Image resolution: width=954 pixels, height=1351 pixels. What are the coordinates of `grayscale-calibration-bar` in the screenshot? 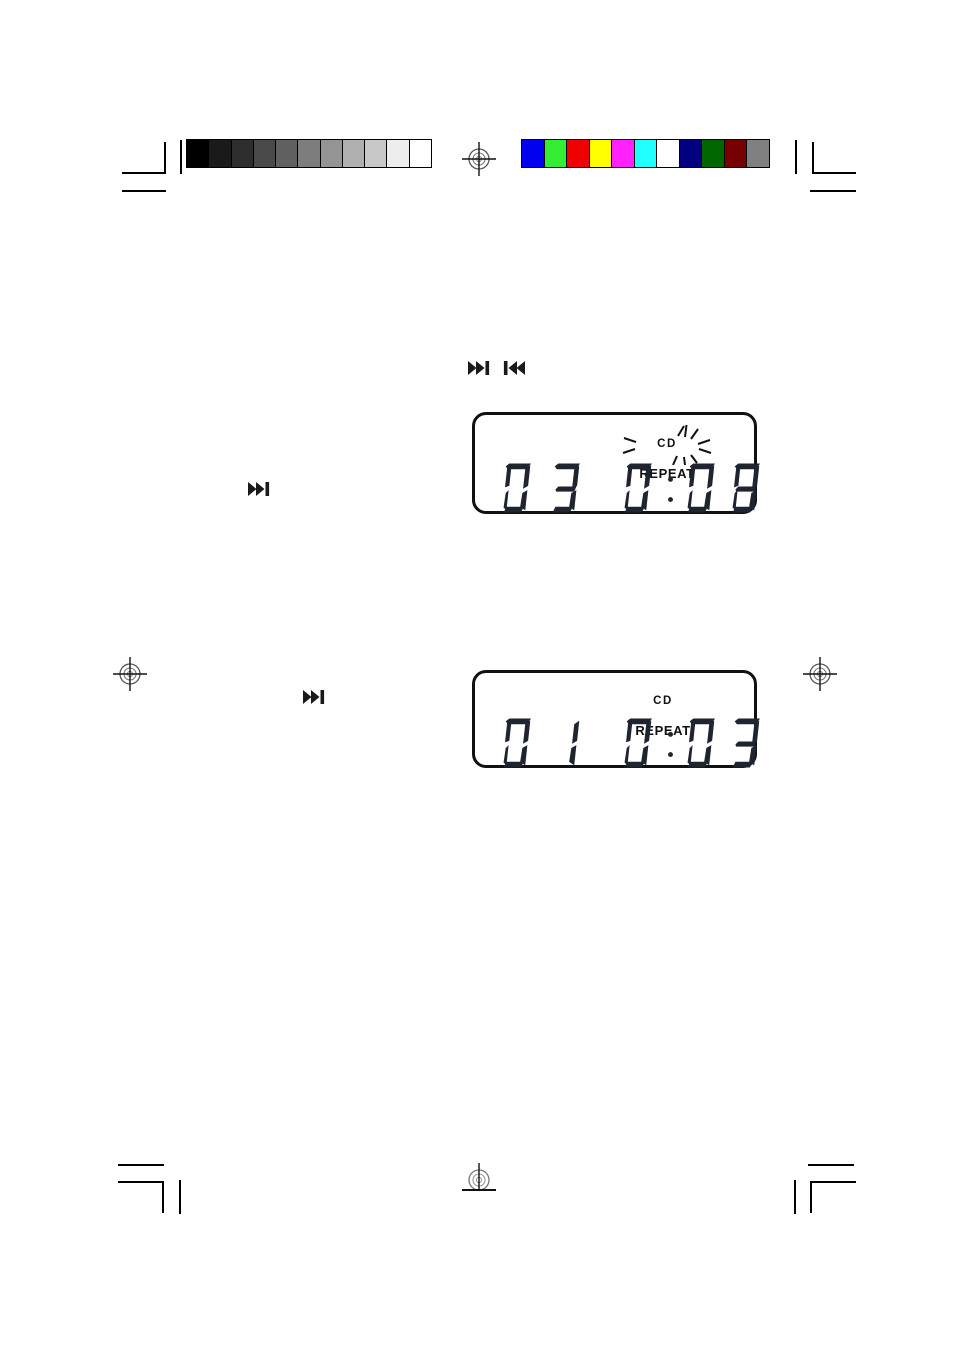 It's located at (309, 153).